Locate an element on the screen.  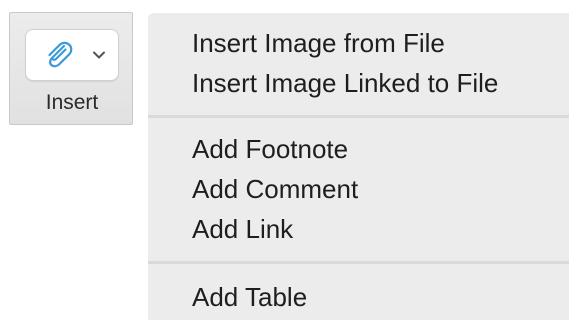
insert-dropdown-button is located at coordinates (72, 55).